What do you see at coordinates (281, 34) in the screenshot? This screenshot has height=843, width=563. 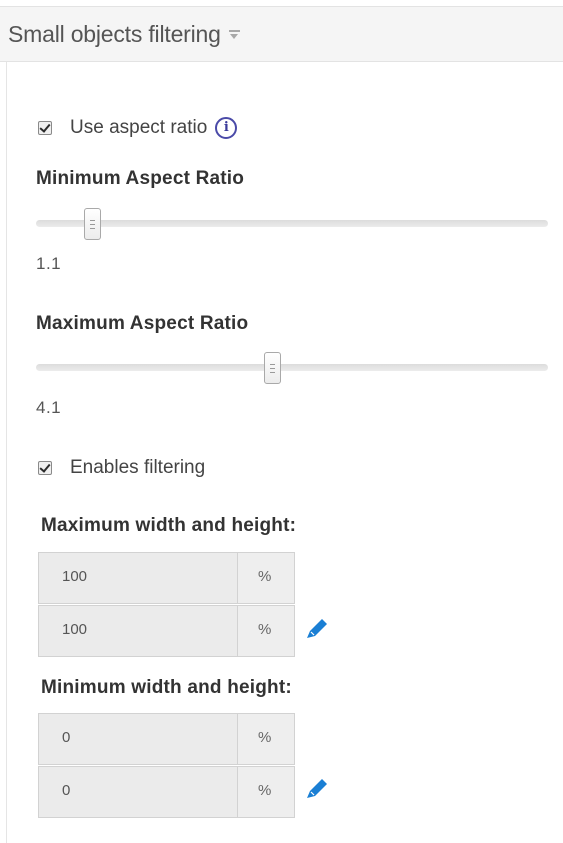 I see `panel-header: Small objects filtering` at bounding box center [281, 34].